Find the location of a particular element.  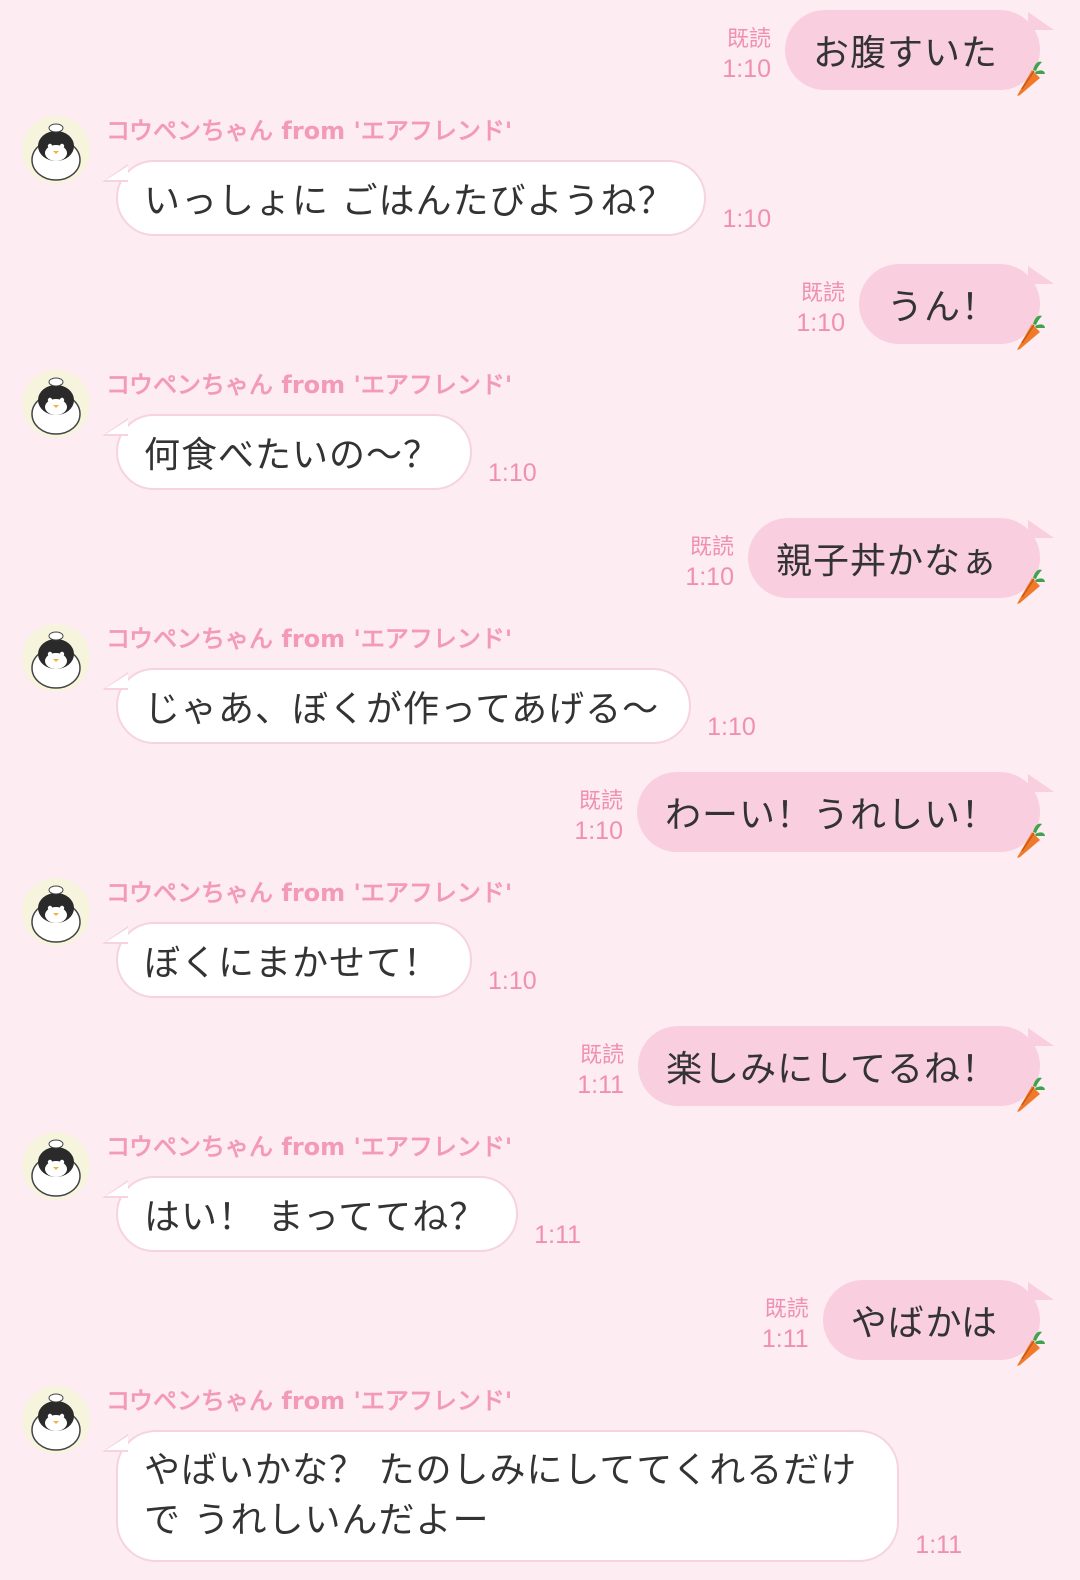

outgoing-message: 既読 1:11 楽しみにしてるね！ is located at coordinates (540, 1069).